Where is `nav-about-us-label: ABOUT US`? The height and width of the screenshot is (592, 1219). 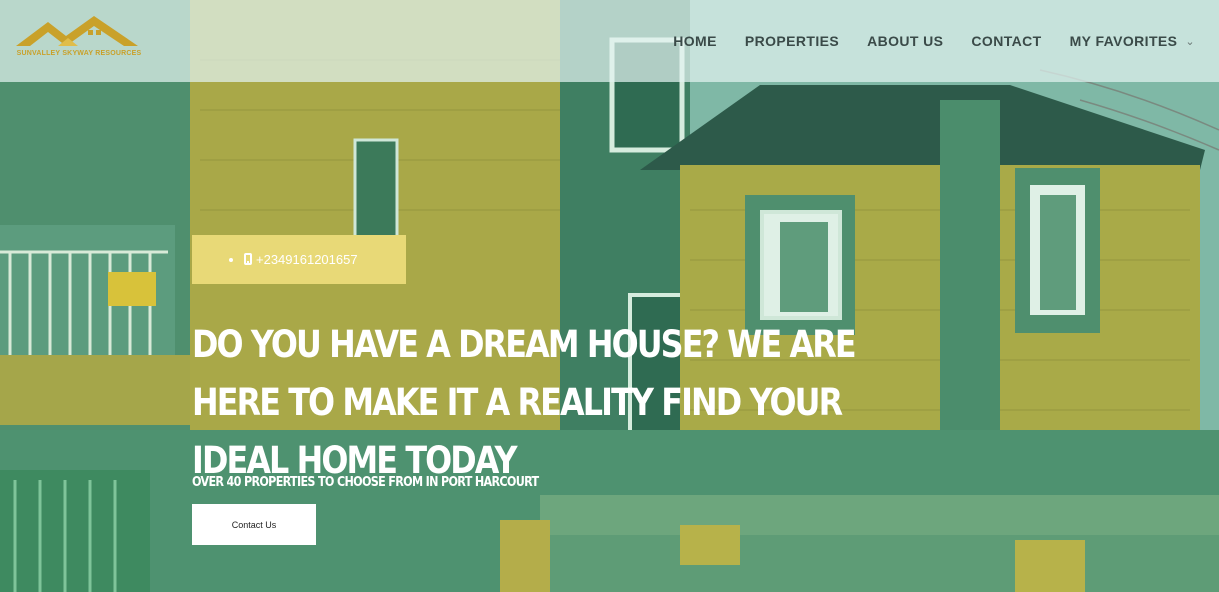 nav-about-us-label: ABOUT US is located at coordinates (905, 41).